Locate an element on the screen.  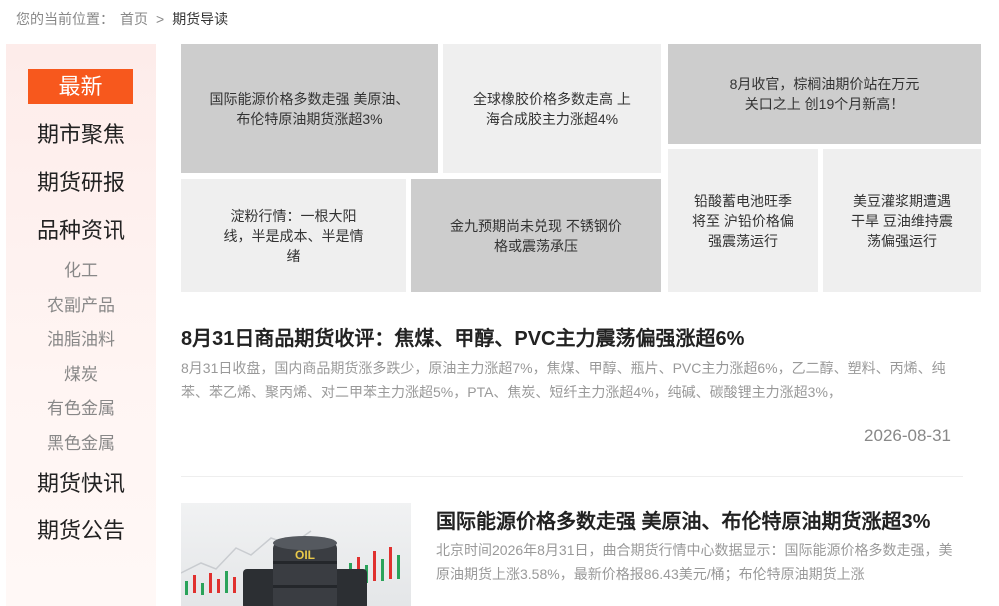
sidebar-item-latest: 最新 is located at coordinates (80, 86).